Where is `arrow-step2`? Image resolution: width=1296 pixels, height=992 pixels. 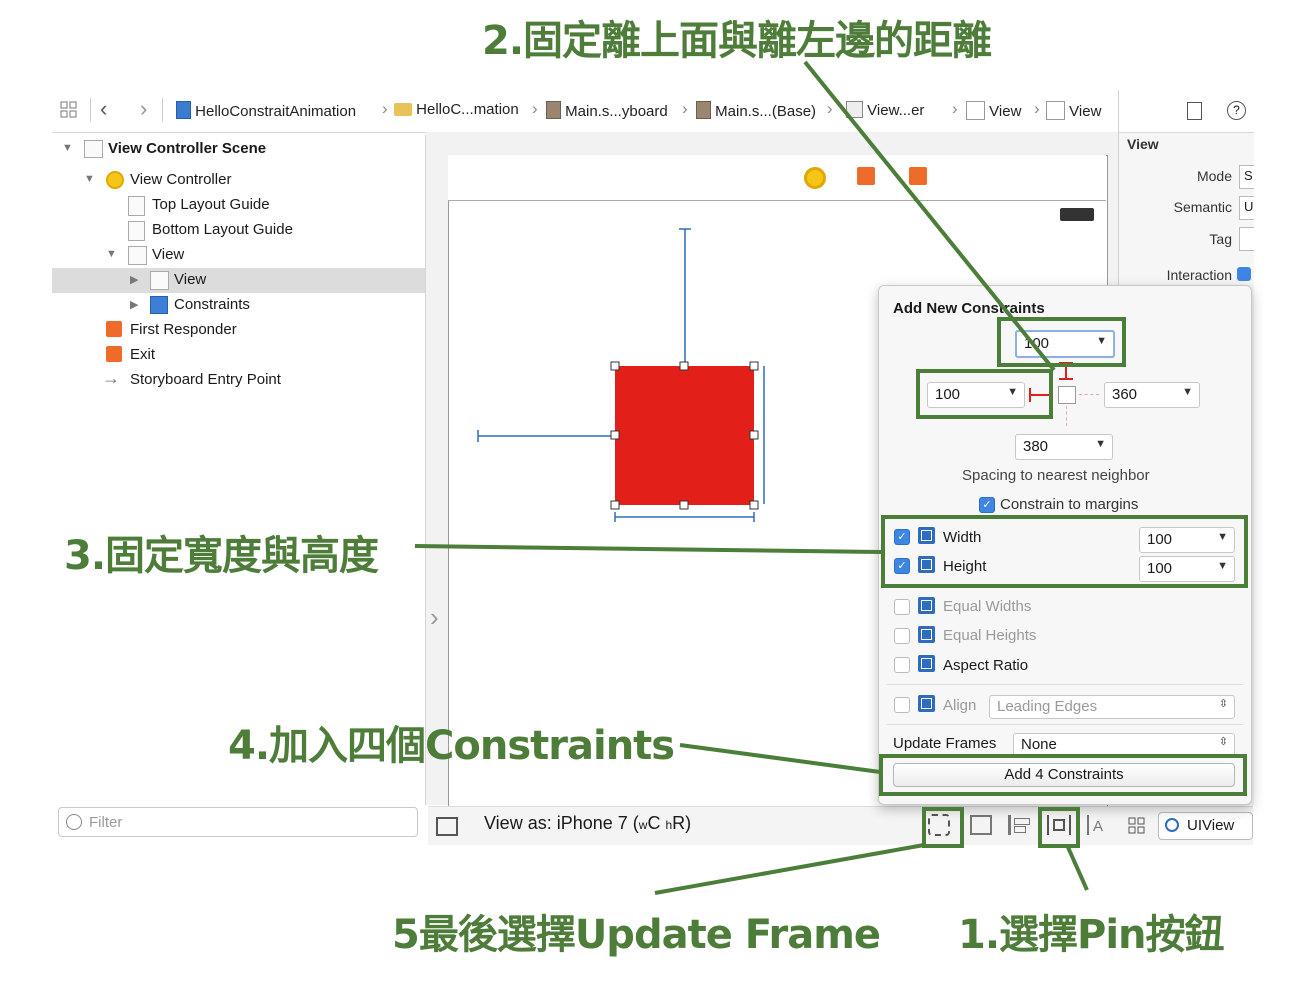 arrow-step2 is located at coordinates (929, 216).